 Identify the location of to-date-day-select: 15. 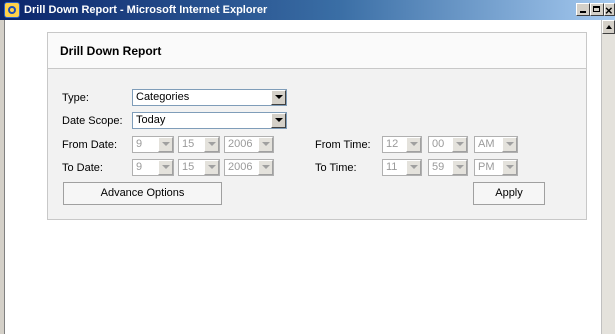
(199, 167).